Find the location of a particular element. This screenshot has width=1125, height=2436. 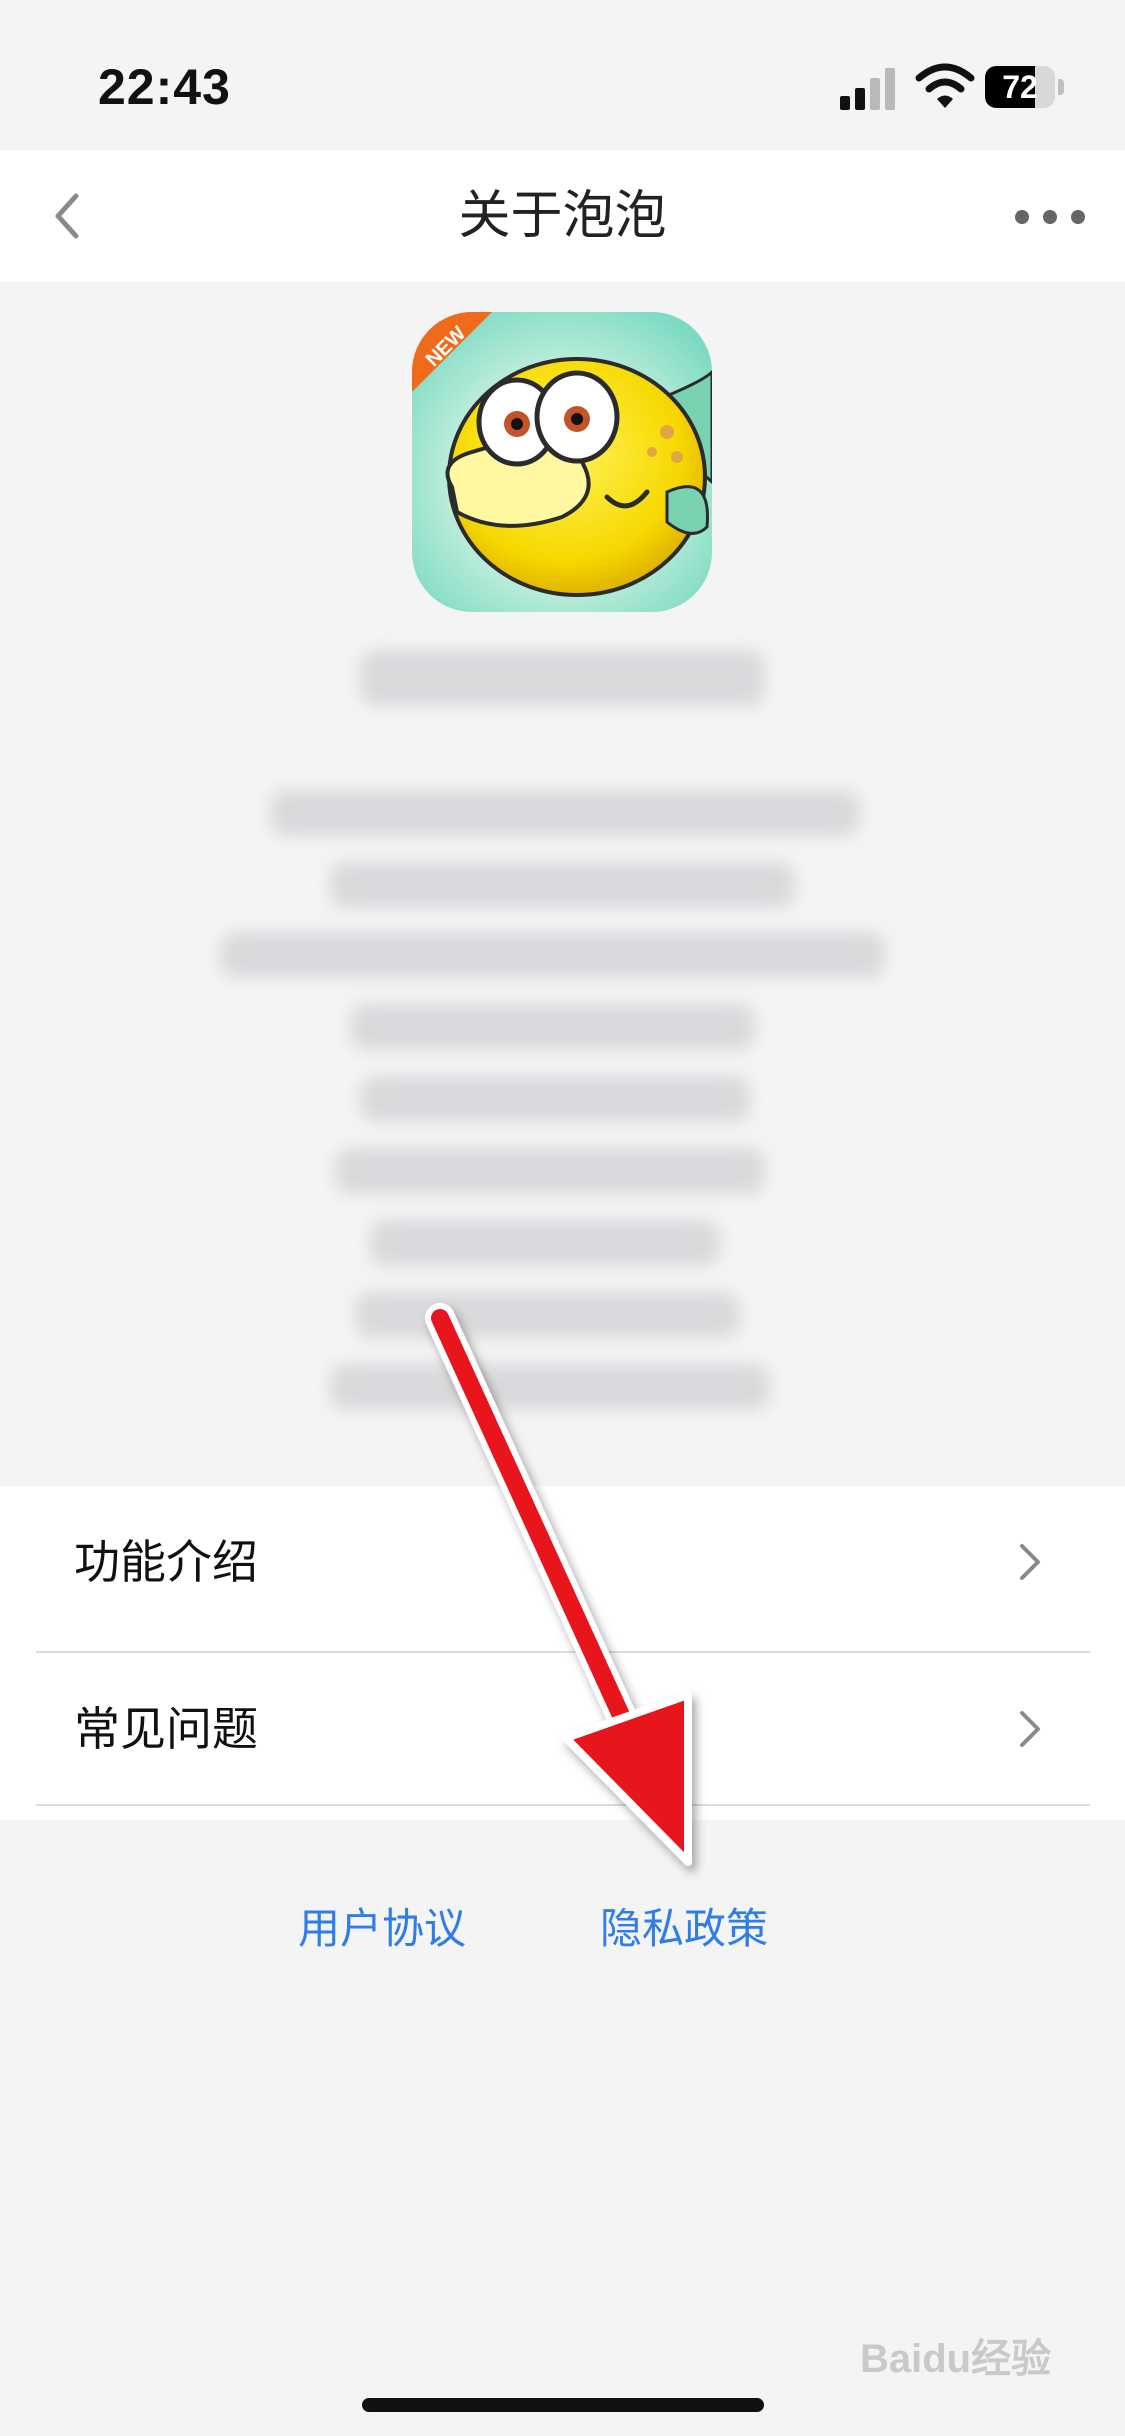

menu-item-faq: 常见问题 is located at coordinates (563, 1729).